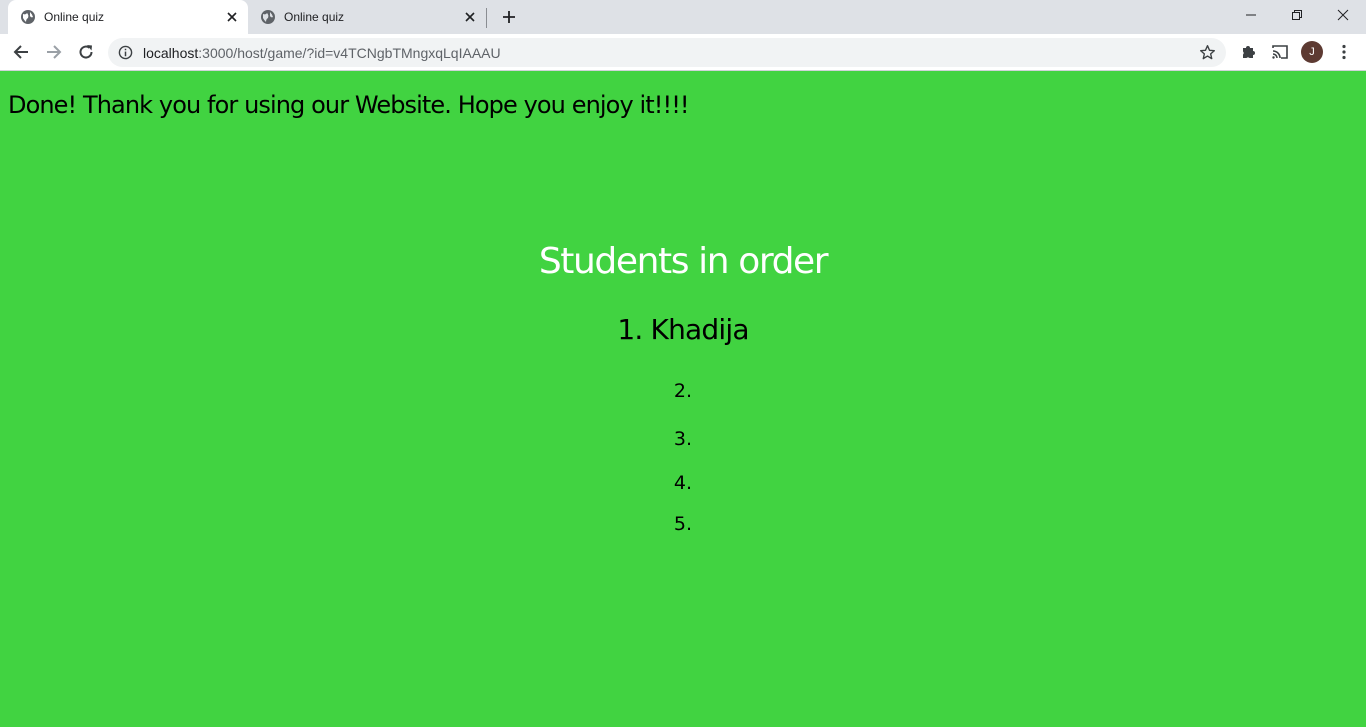  I want to click on url-host: localhost, so click(171, 53).